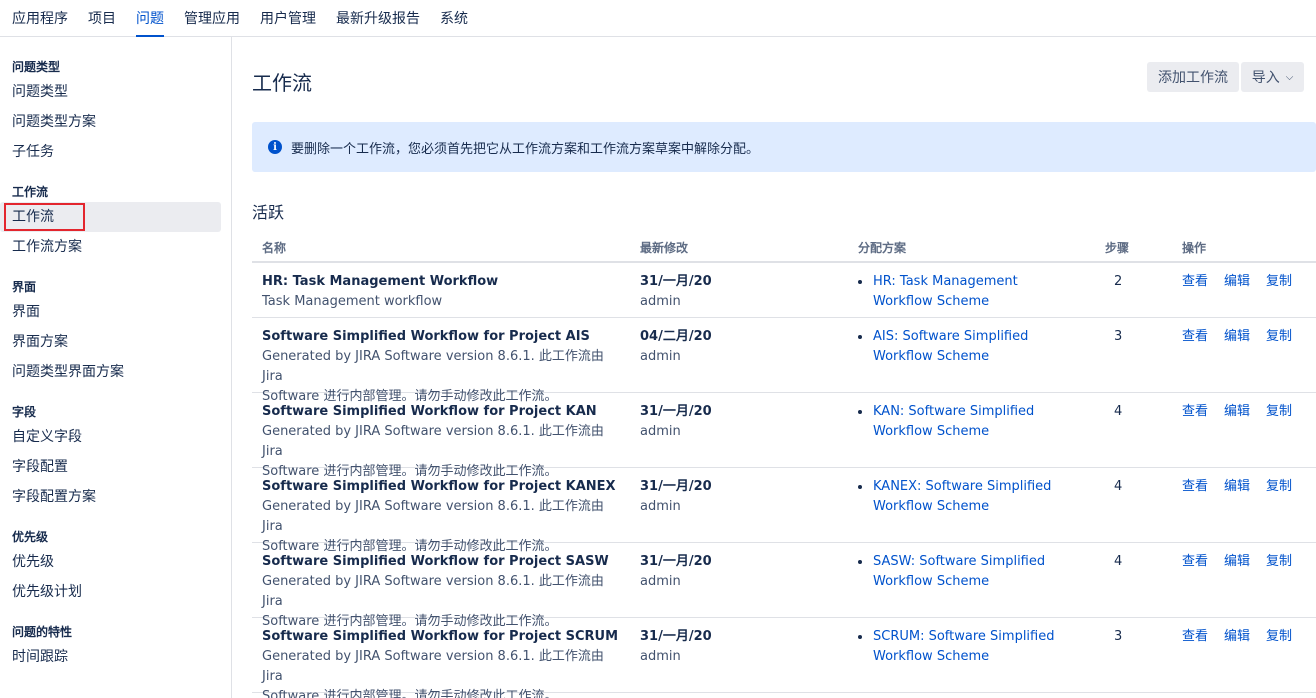 The height and width of the screenshot is (698, 1316). I want to click on sidebar-item-field-configuration-schemes: 字段配置方案, so click(110, 497).